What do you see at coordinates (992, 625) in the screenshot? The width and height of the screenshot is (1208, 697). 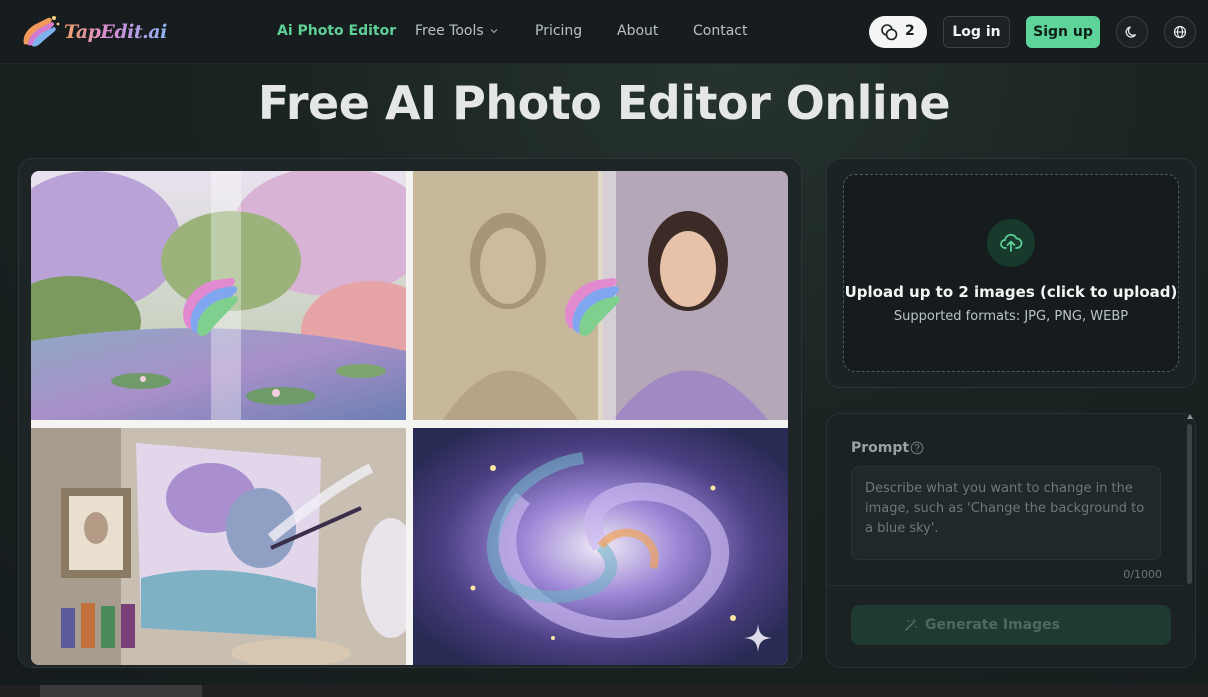 I see `generate-images-label: Generate Images` at bounding box center [992, 625].